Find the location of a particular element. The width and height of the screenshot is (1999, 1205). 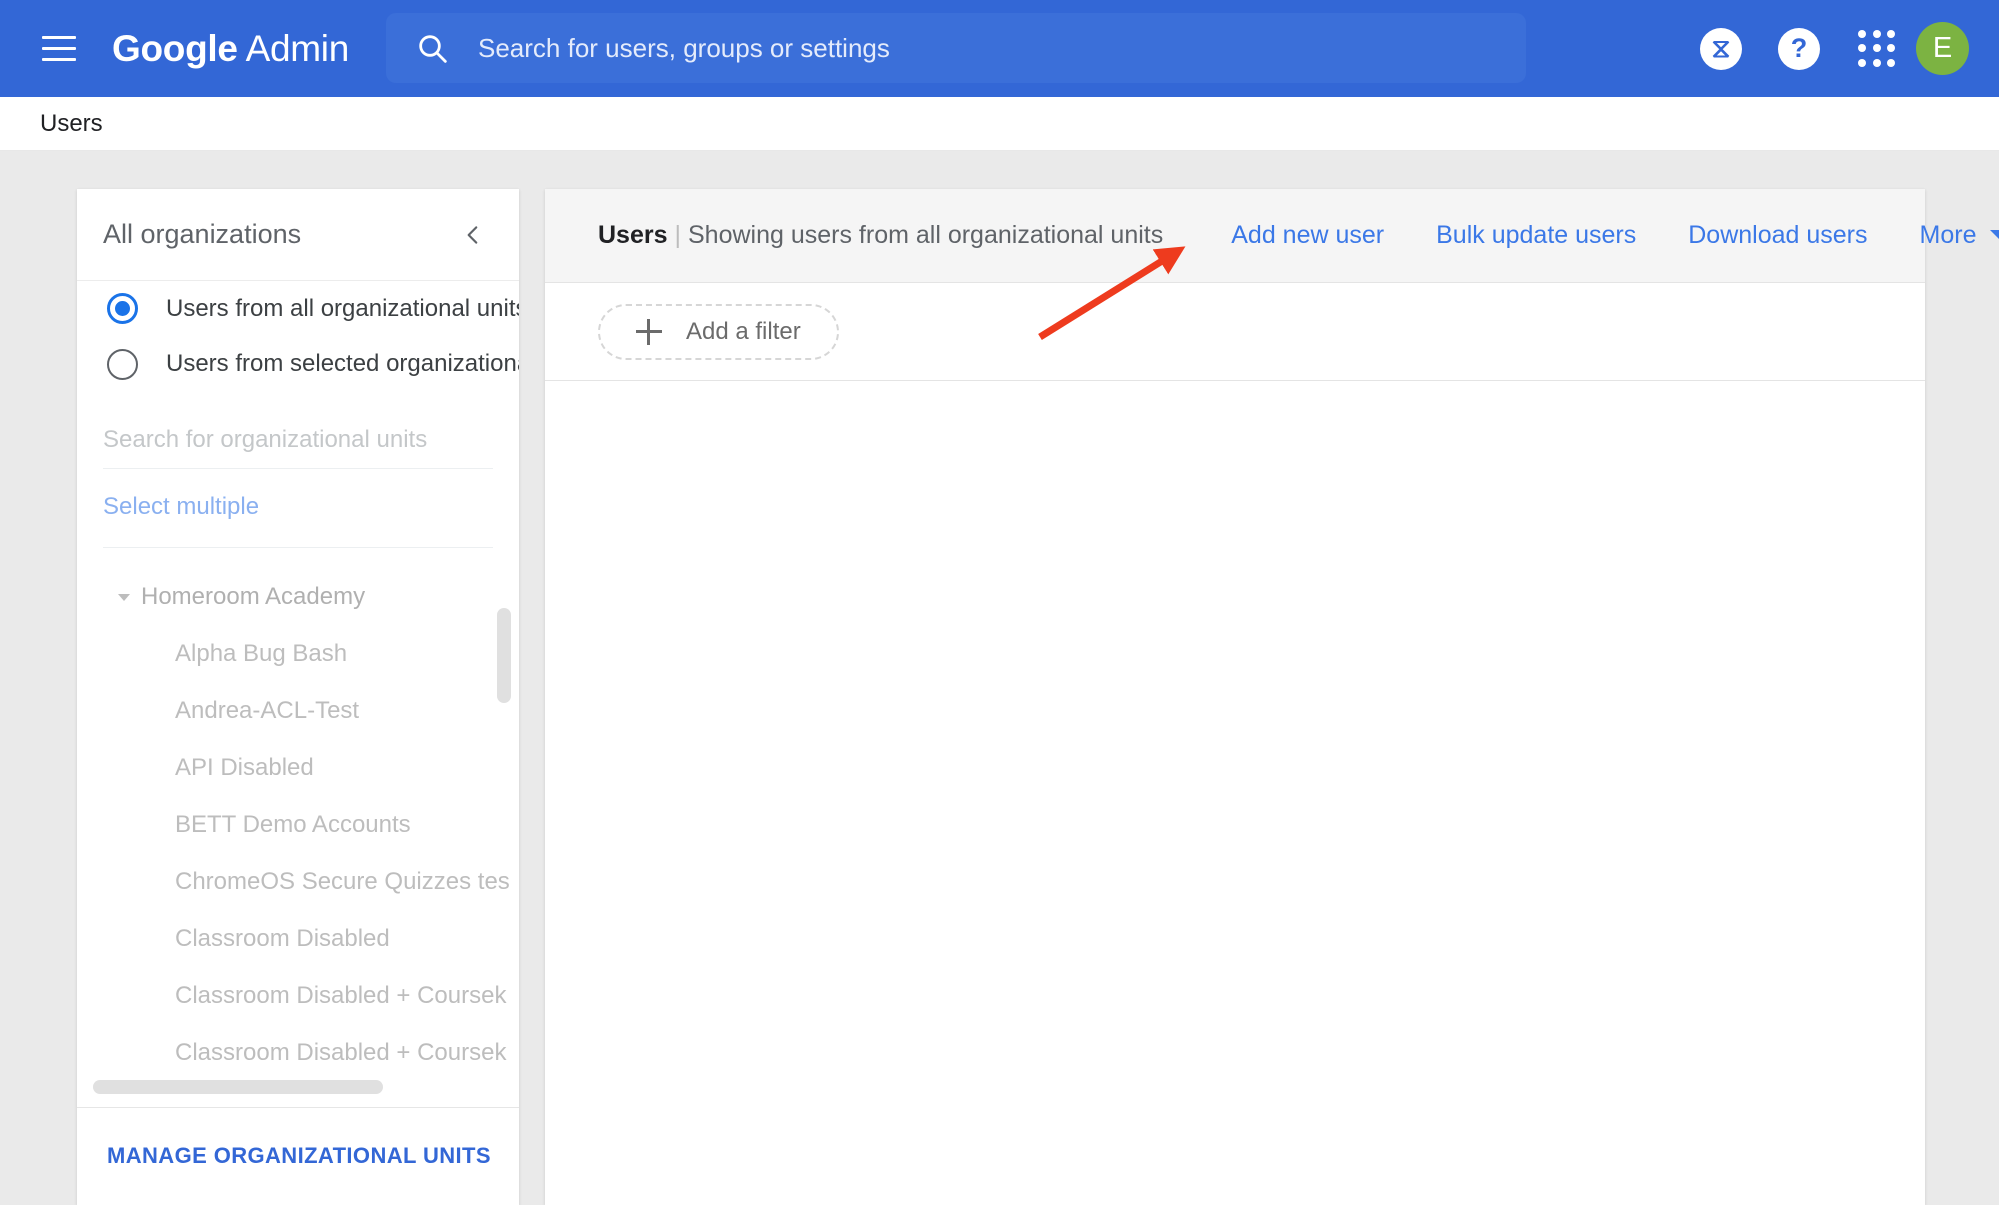

more-actions-button: More is located at coordinates (1959, 235).